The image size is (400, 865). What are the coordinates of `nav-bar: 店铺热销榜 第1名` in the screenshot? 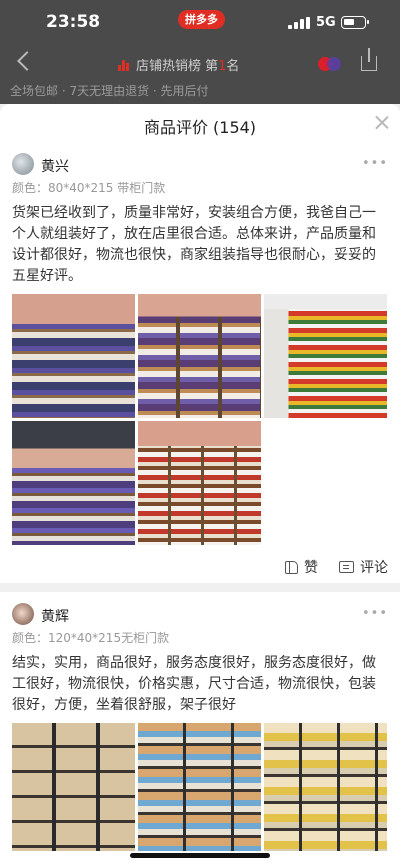 It's located at (200, 63).